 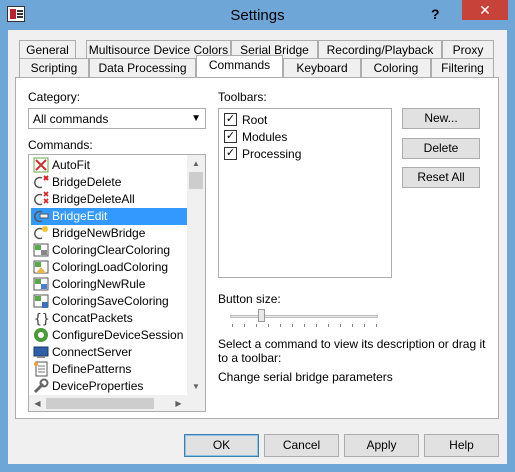 I want to click on bridge-edit-icon, so click(x=41, y=216).